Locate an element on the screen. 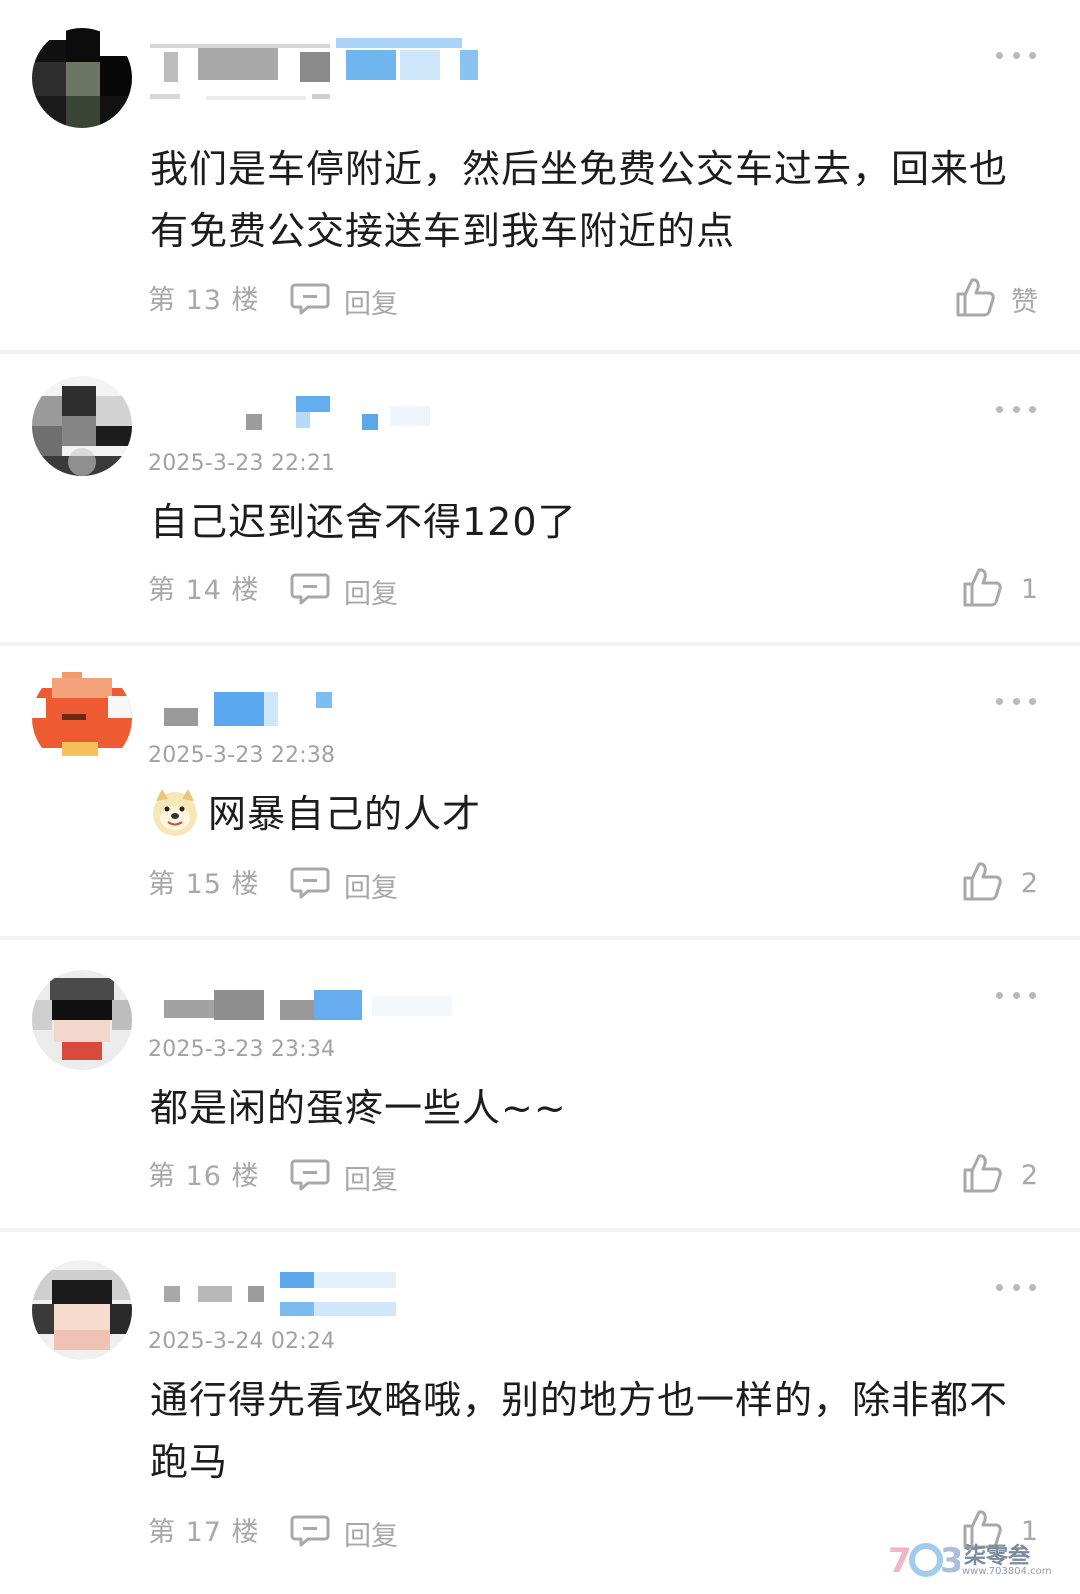 The height and width of the screenshot is (1594, 1080). like-button: 赞 is located at coordinates (996, 299).